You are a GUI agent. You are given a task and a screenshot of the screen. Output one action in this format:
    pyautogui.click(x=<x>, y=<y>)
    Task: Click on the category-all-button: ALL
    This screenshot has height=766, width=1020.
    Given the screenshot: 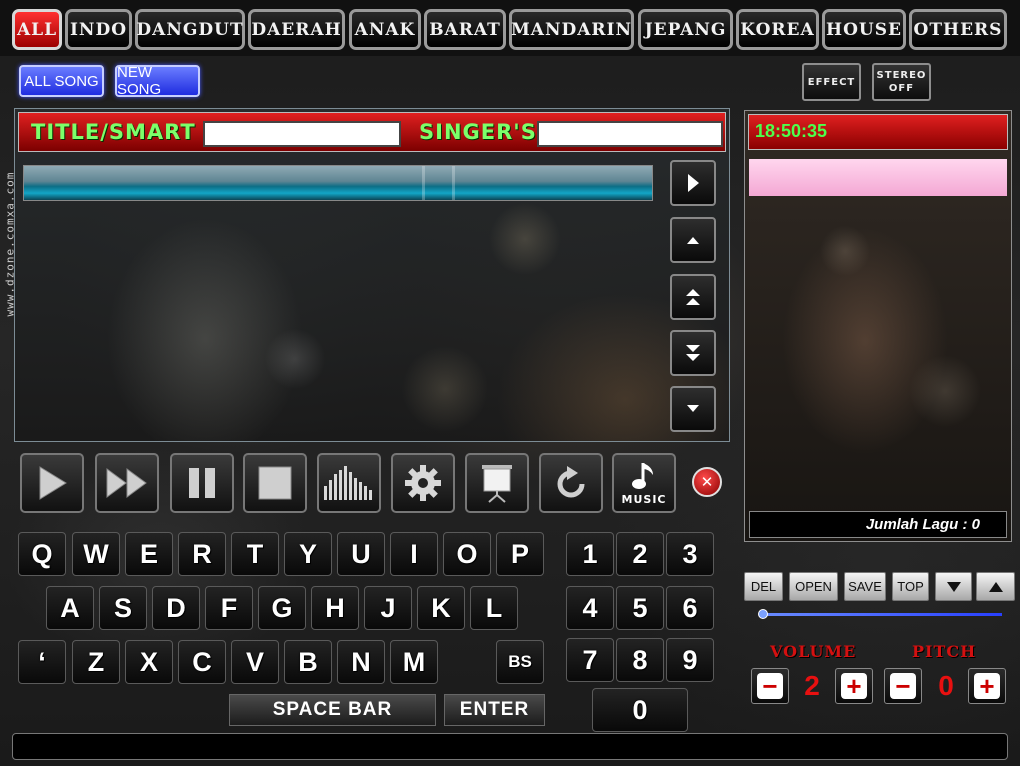 What is the action you would take?
    pyautogui.click(x=37, y=29)
    